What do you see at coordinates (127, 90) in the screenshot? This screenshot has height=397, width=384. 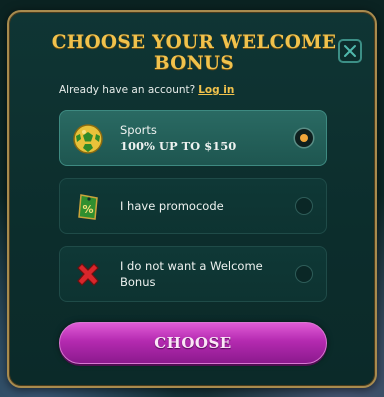 I see `login-prompt-text: Already have an account?` at bounding box center [127, 90].